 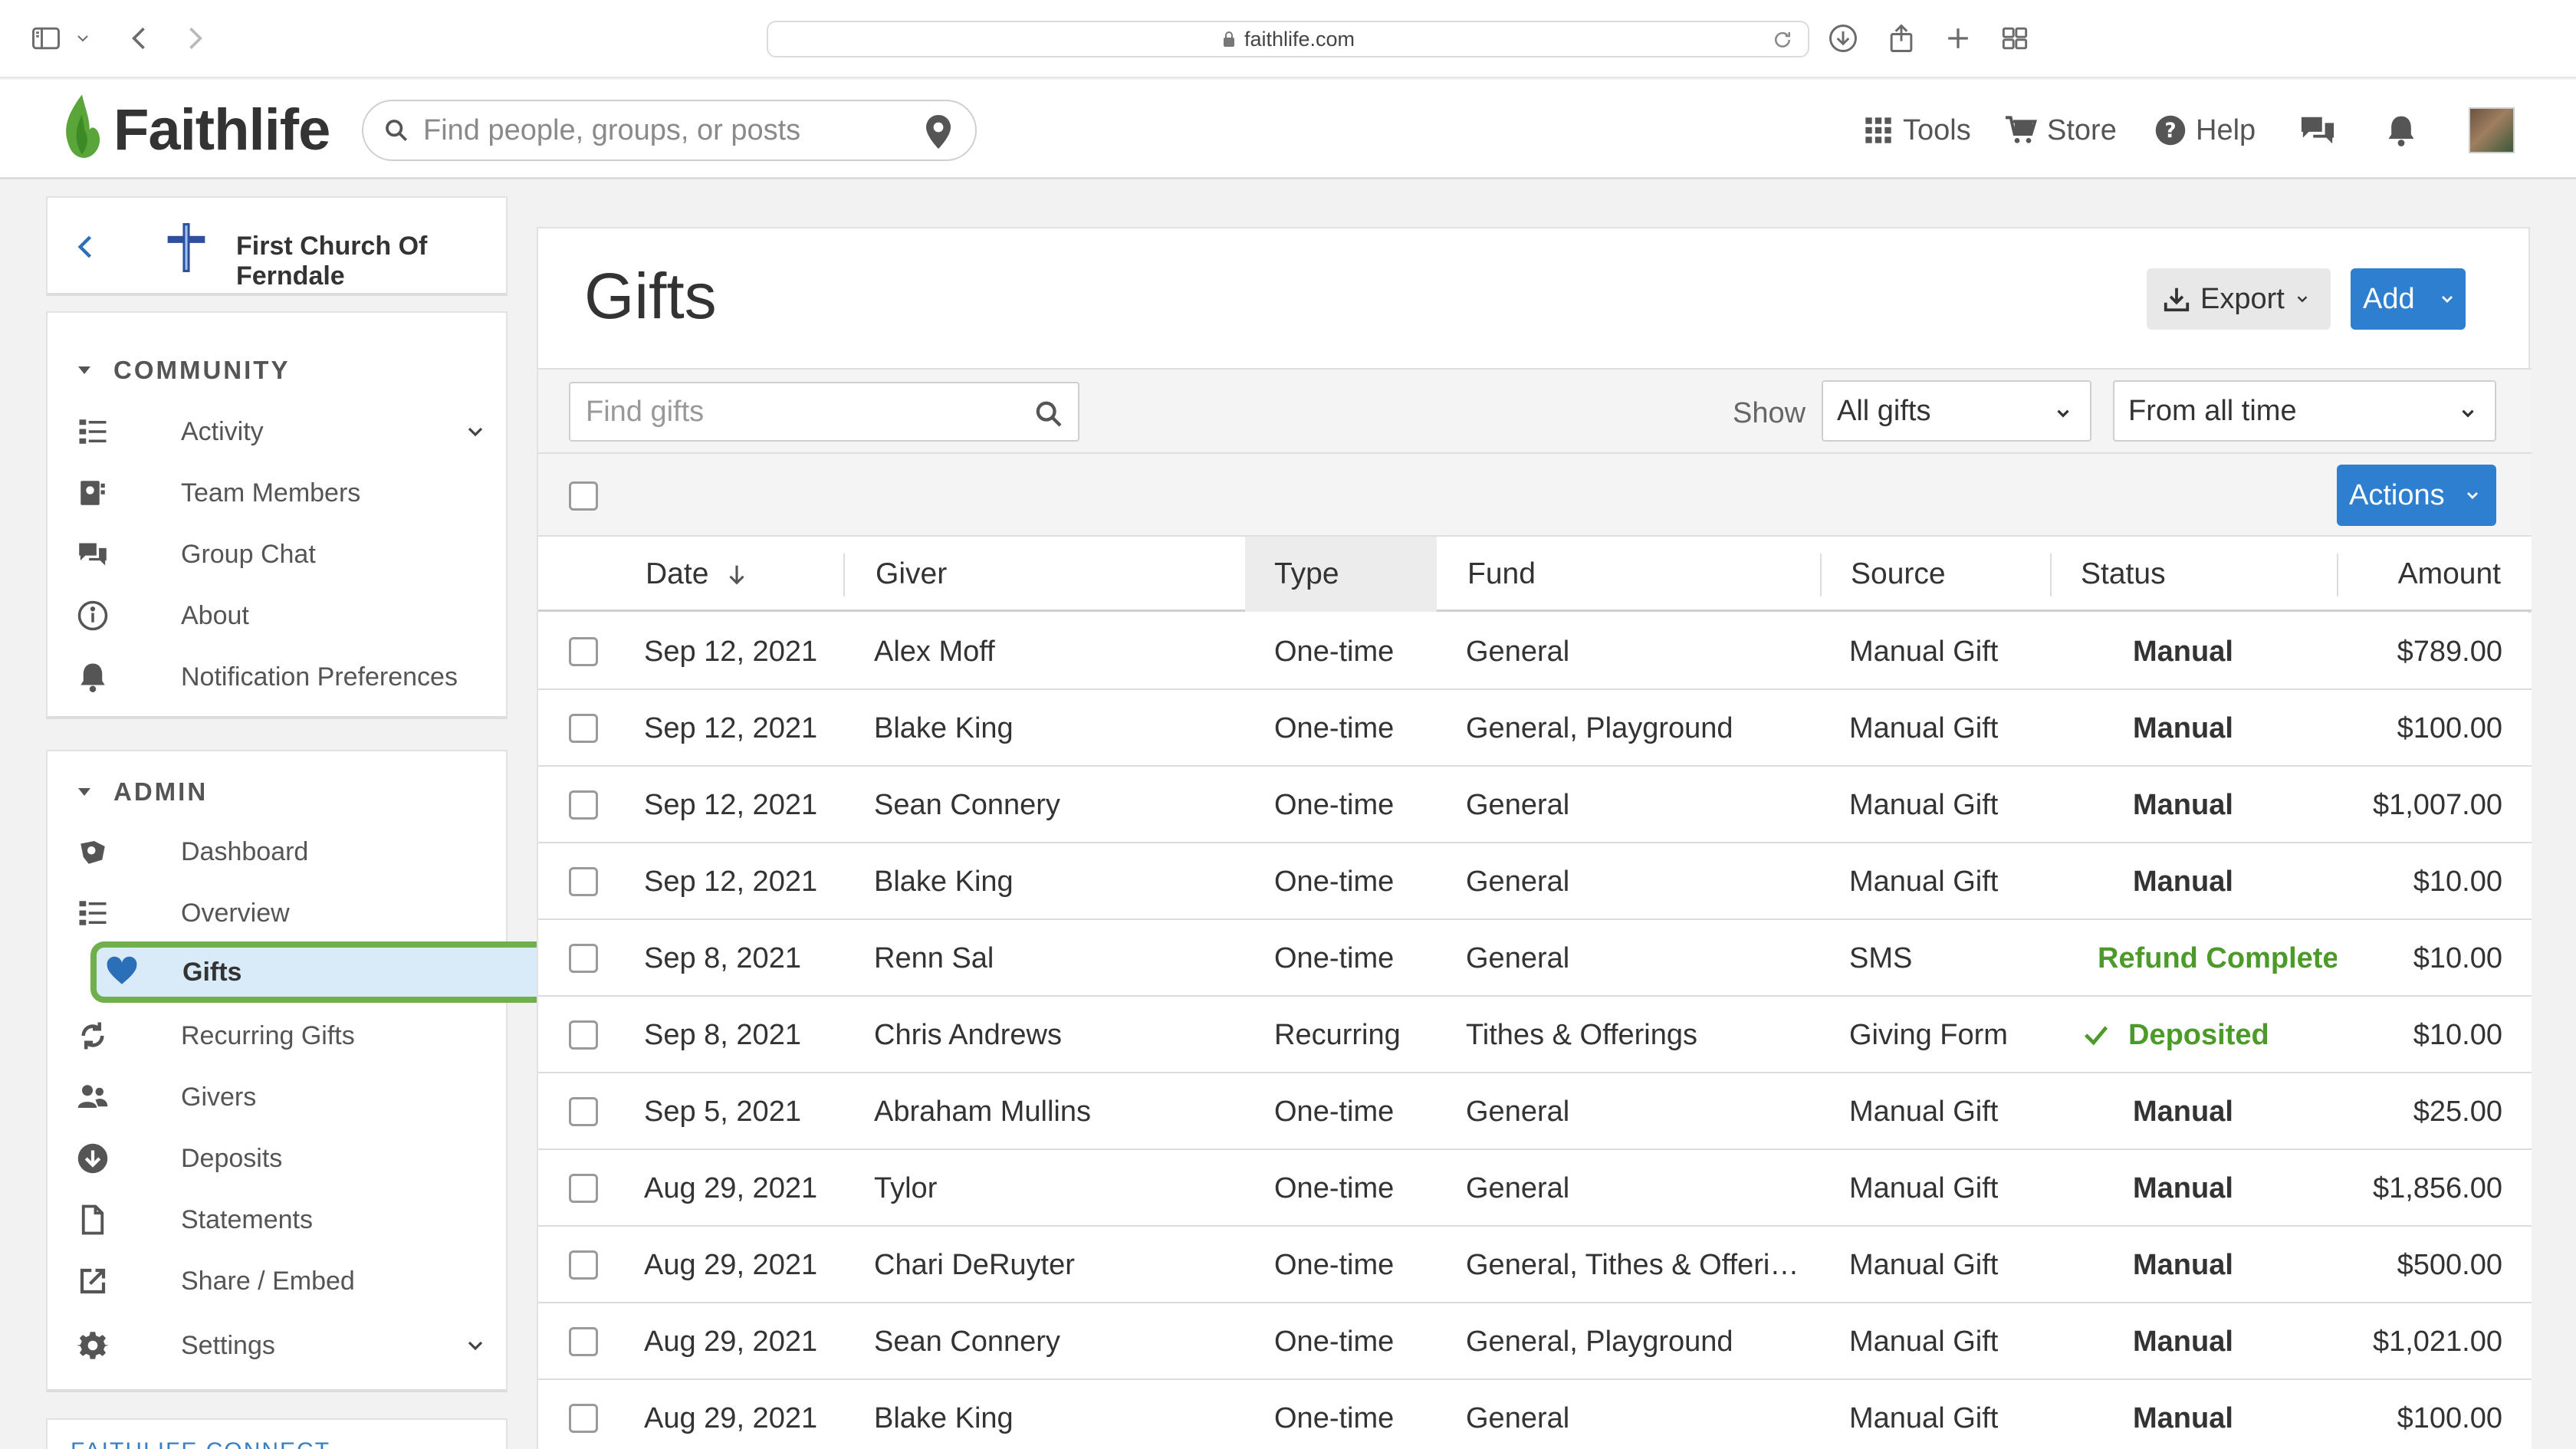 I want to click on admin-heading: ADMIN, so click(x=141, y=792).